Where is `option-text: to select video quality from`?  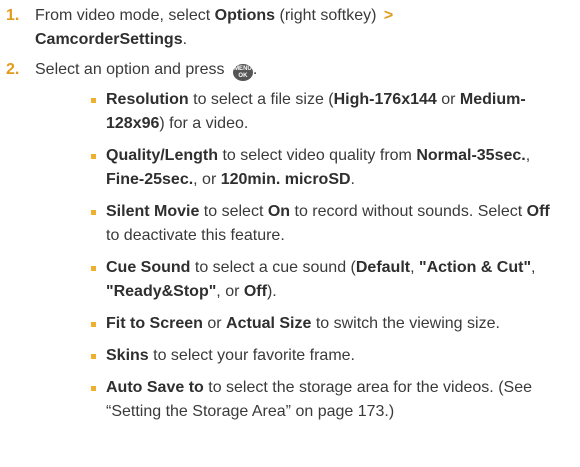 option-text: to select video quality from is located at coordinates (317, 155).